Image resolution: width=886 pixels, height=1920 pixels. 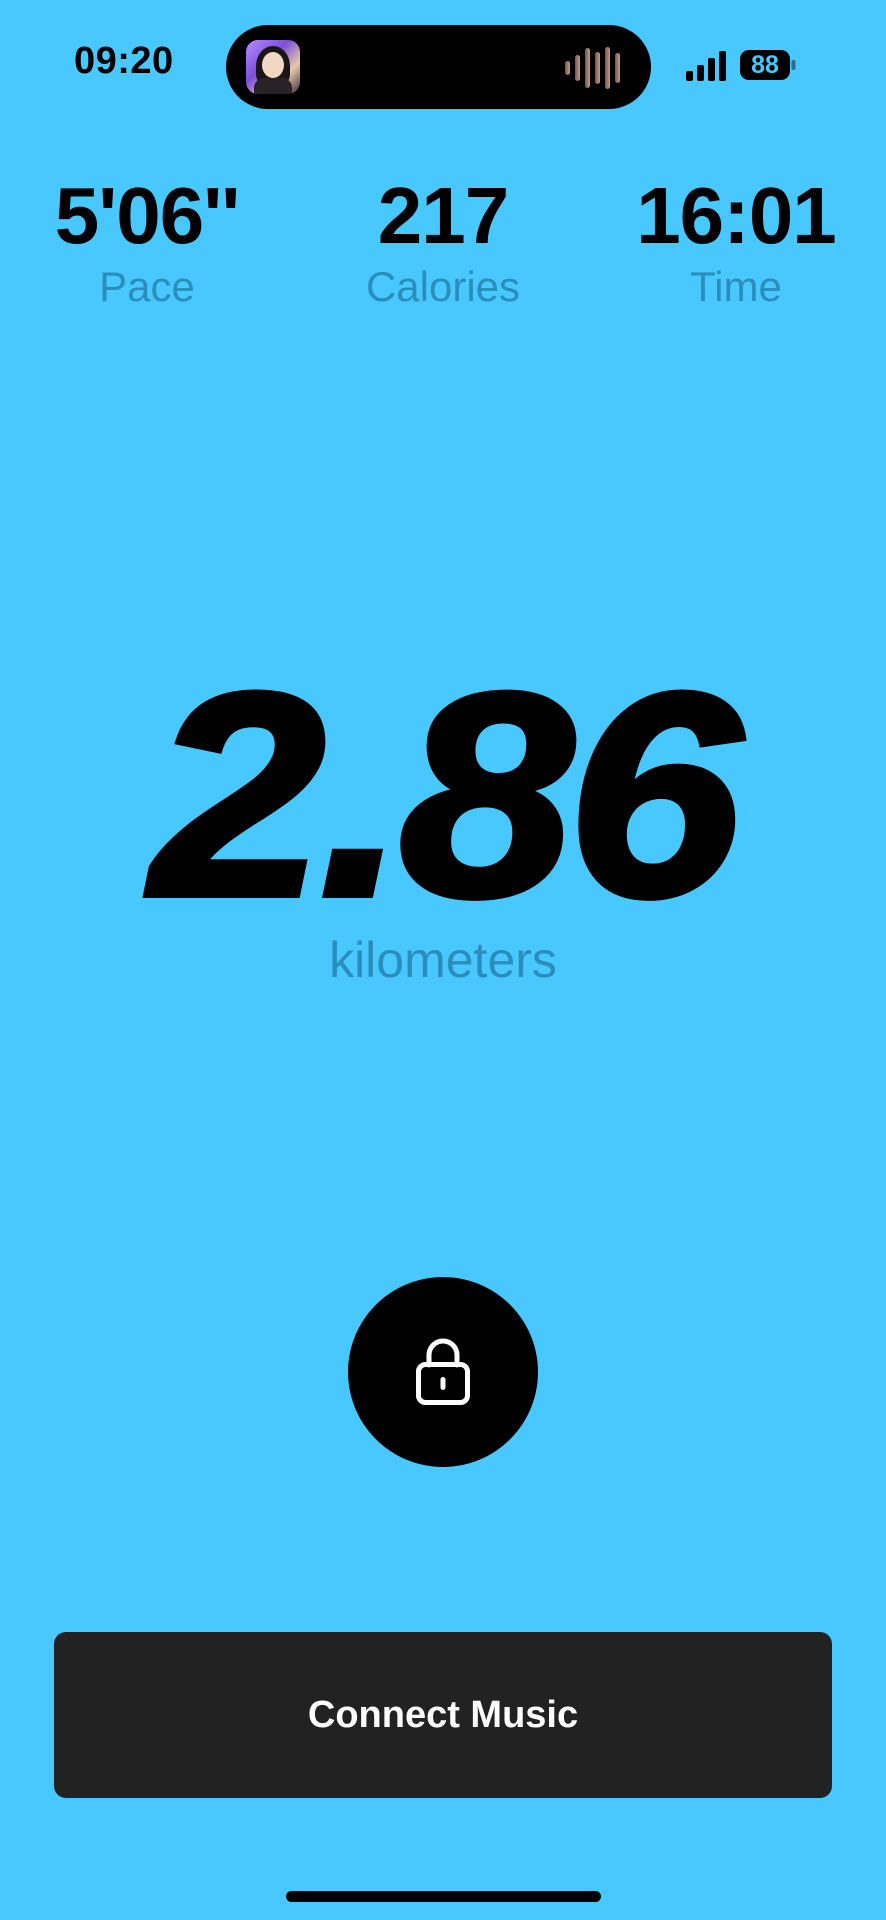 I want to click on status-time: 09:20, so click(x=124, y=61).